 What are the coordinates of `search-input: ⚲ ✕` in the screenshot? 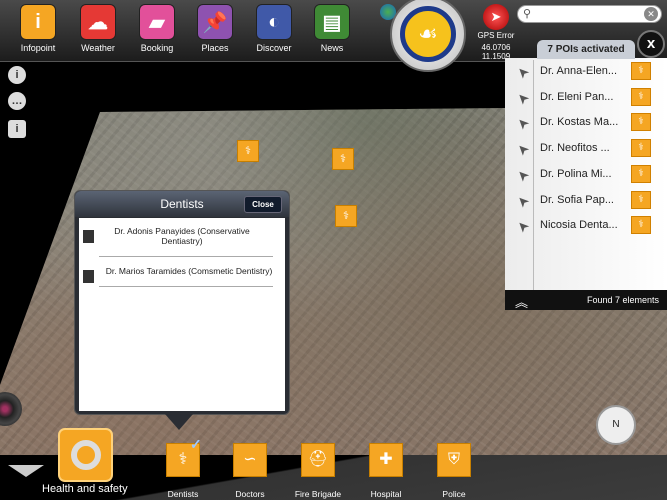 It's located at (589, 14).